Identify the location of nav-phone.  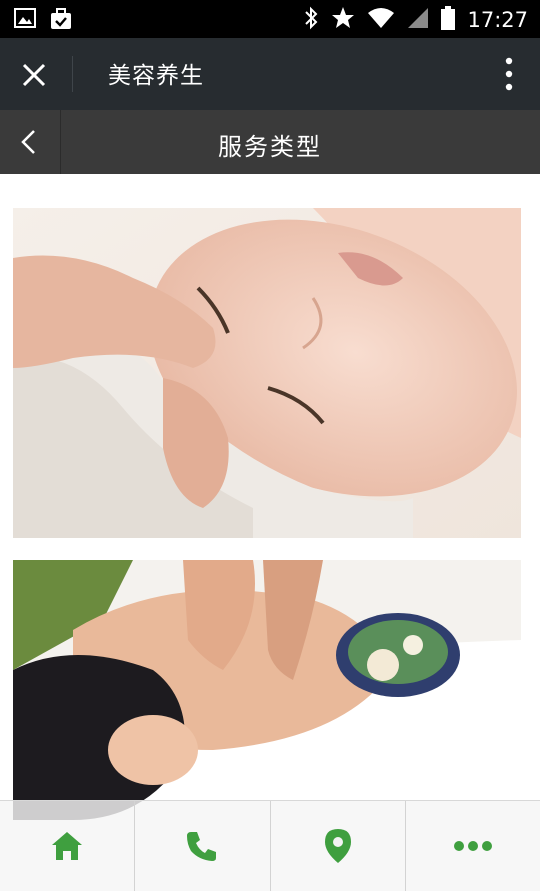
(203, 846).